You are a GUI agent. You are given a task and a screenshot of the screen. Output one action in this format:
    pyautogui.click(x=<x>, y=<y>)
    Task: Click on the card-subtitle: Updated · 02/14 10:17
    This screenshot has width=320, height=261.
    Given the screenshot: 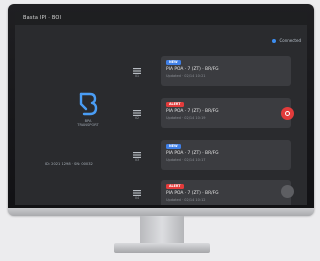 What is the action you would take?
    pyautogui.click(x=186, y=160)
    